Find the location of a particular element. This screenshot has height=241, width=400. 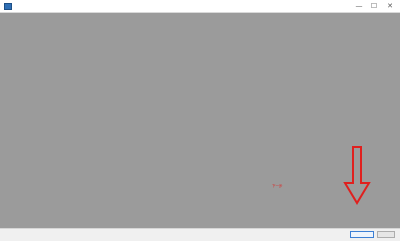

wizard-footer is located at coordinates (200, 234).